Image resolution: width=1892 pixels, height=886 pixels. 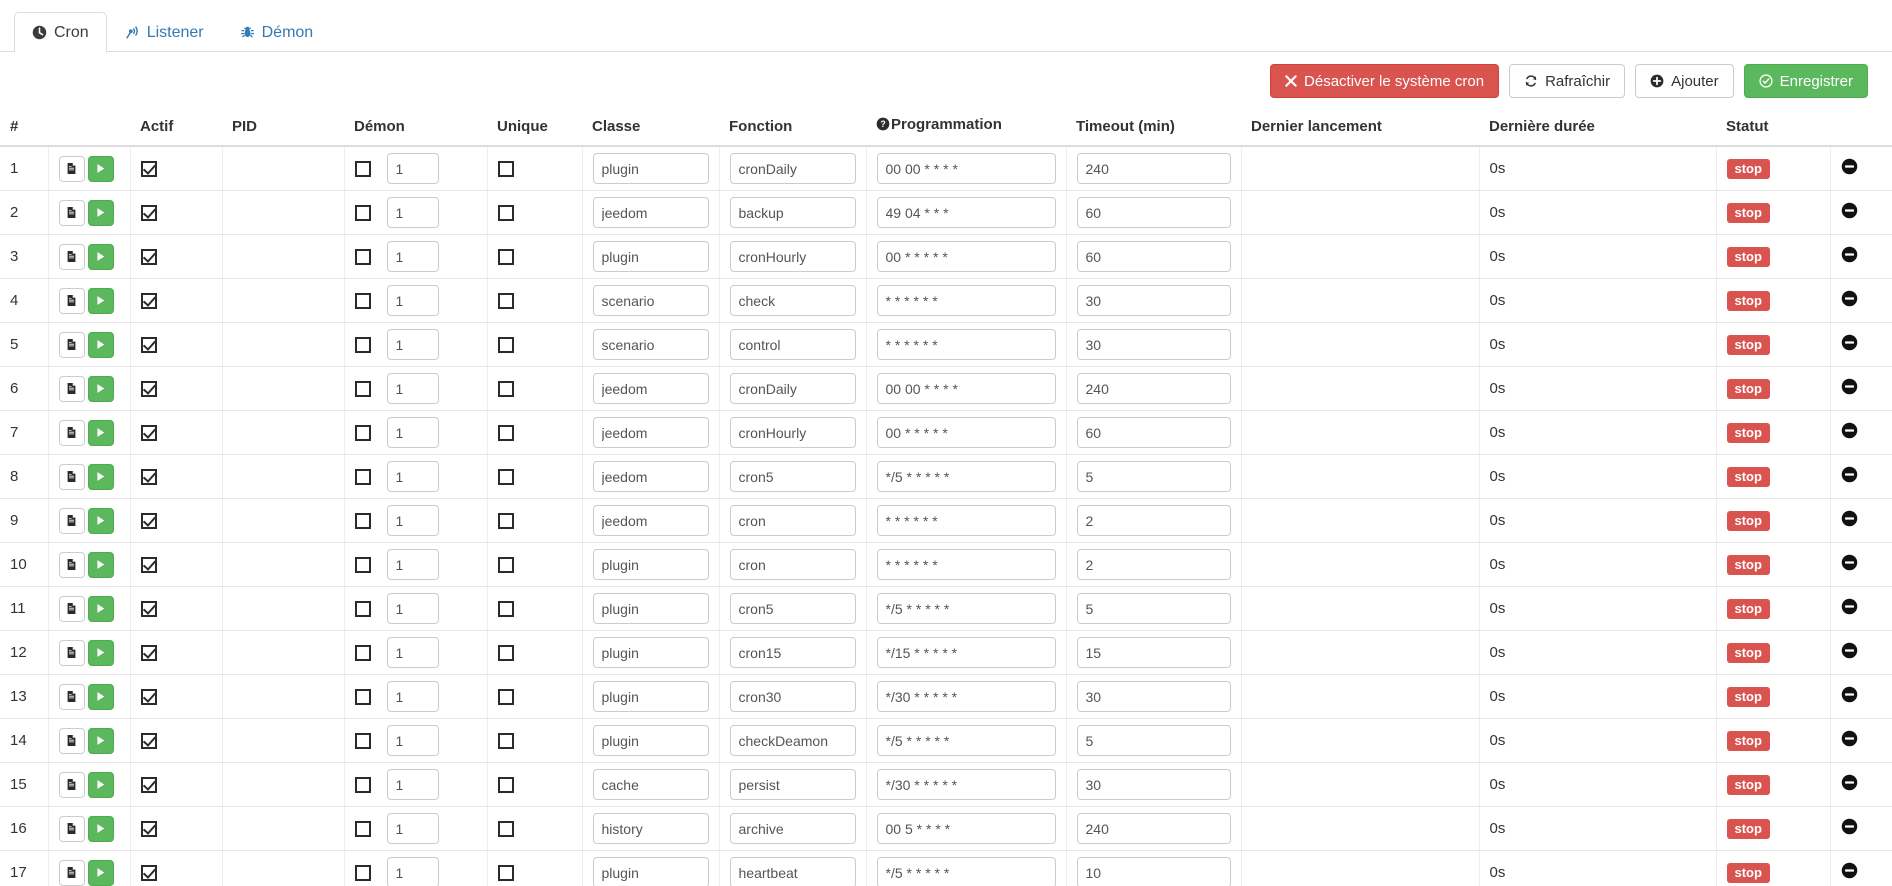 What do you see at coordinates (164, 32) in the screenshot?
I see `tab-listener: Listener` at bounding box center [164, 32].